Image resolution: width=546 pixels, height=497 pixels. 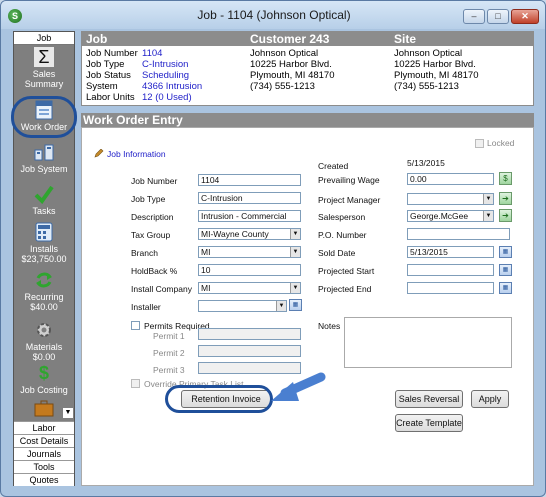 What do you see at coordinates (249, 288) in the screenshot?
I see `install-company-select: MI ▼` at bounding box center [249, 288].